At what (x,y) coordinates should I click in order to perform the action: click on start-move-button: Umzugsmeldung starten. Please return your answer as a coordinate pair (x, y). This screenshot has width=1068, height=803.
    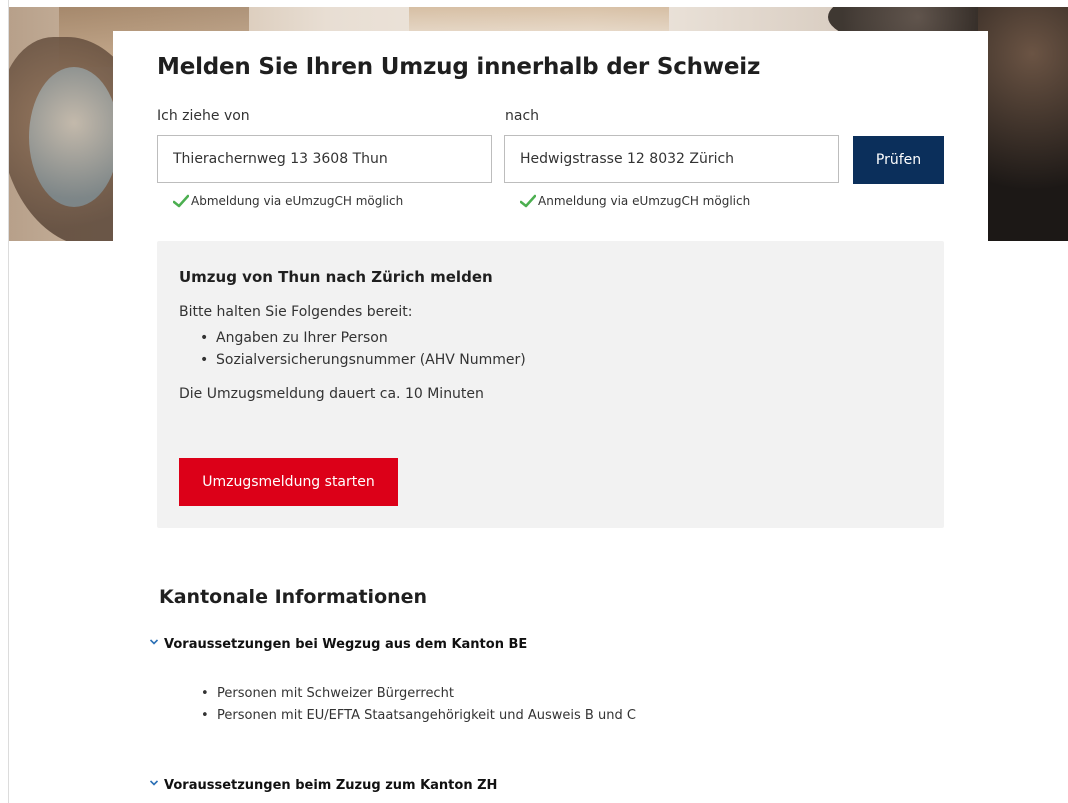
    Looking at the image, I should click on (288, 482).